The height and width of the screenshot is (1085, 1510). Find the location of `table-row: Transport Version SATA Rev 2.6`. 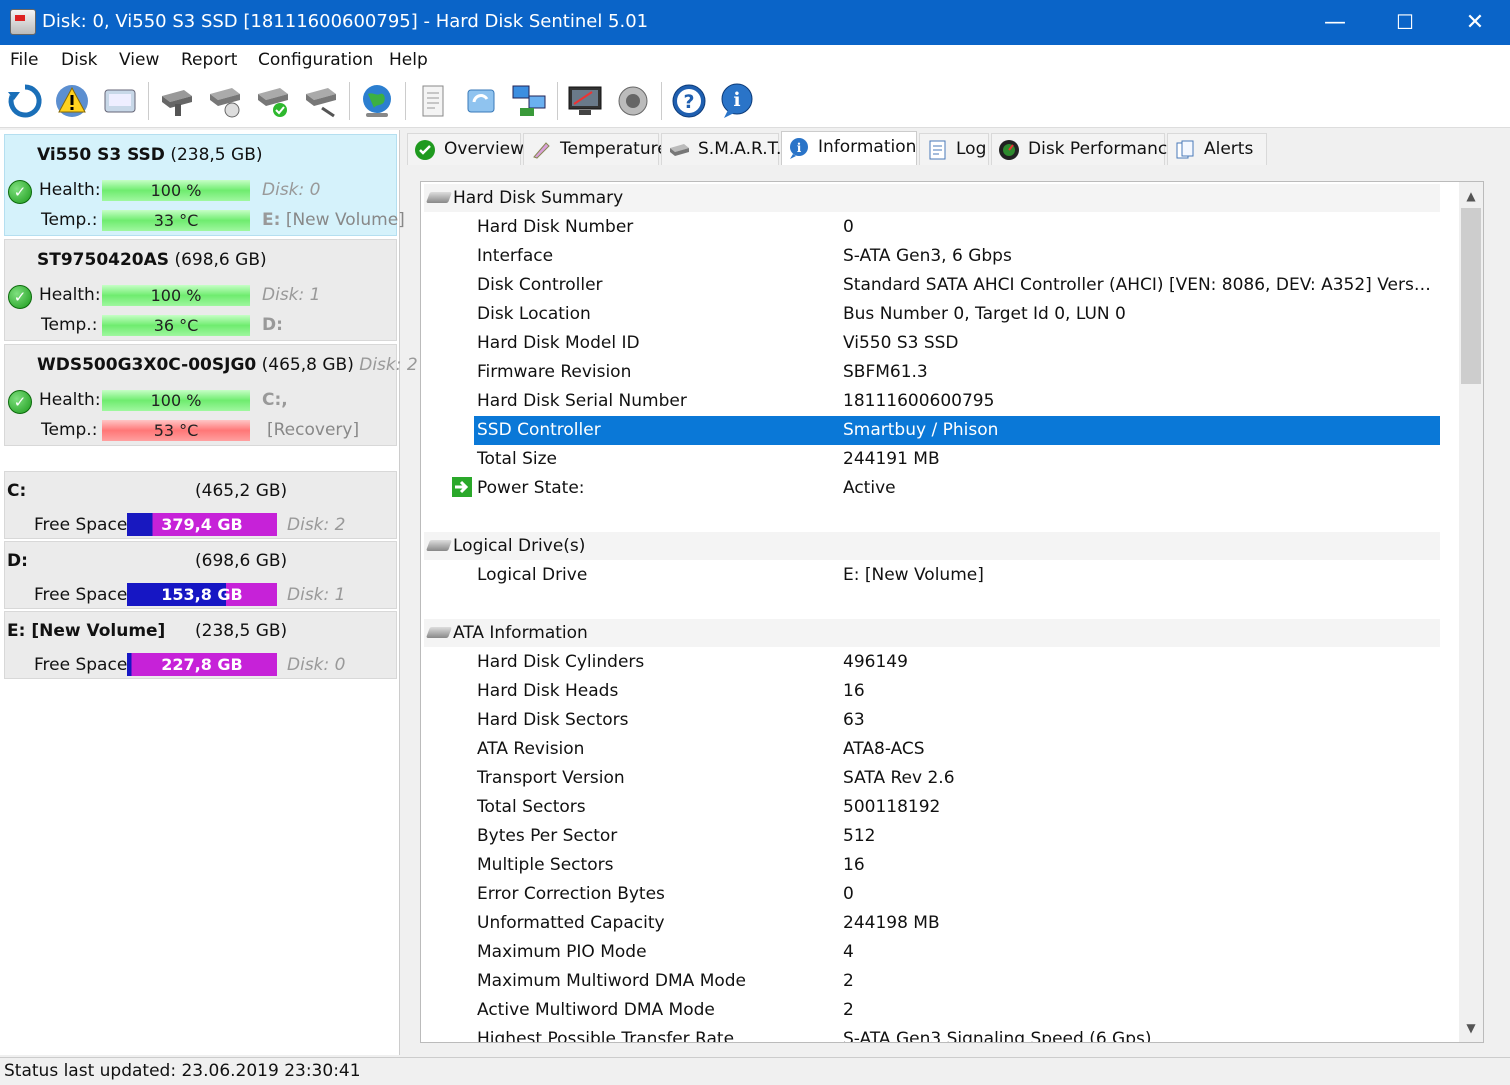

table-row: Transport Version SATA Rev 2.6 is located at coordinates (957, 778).